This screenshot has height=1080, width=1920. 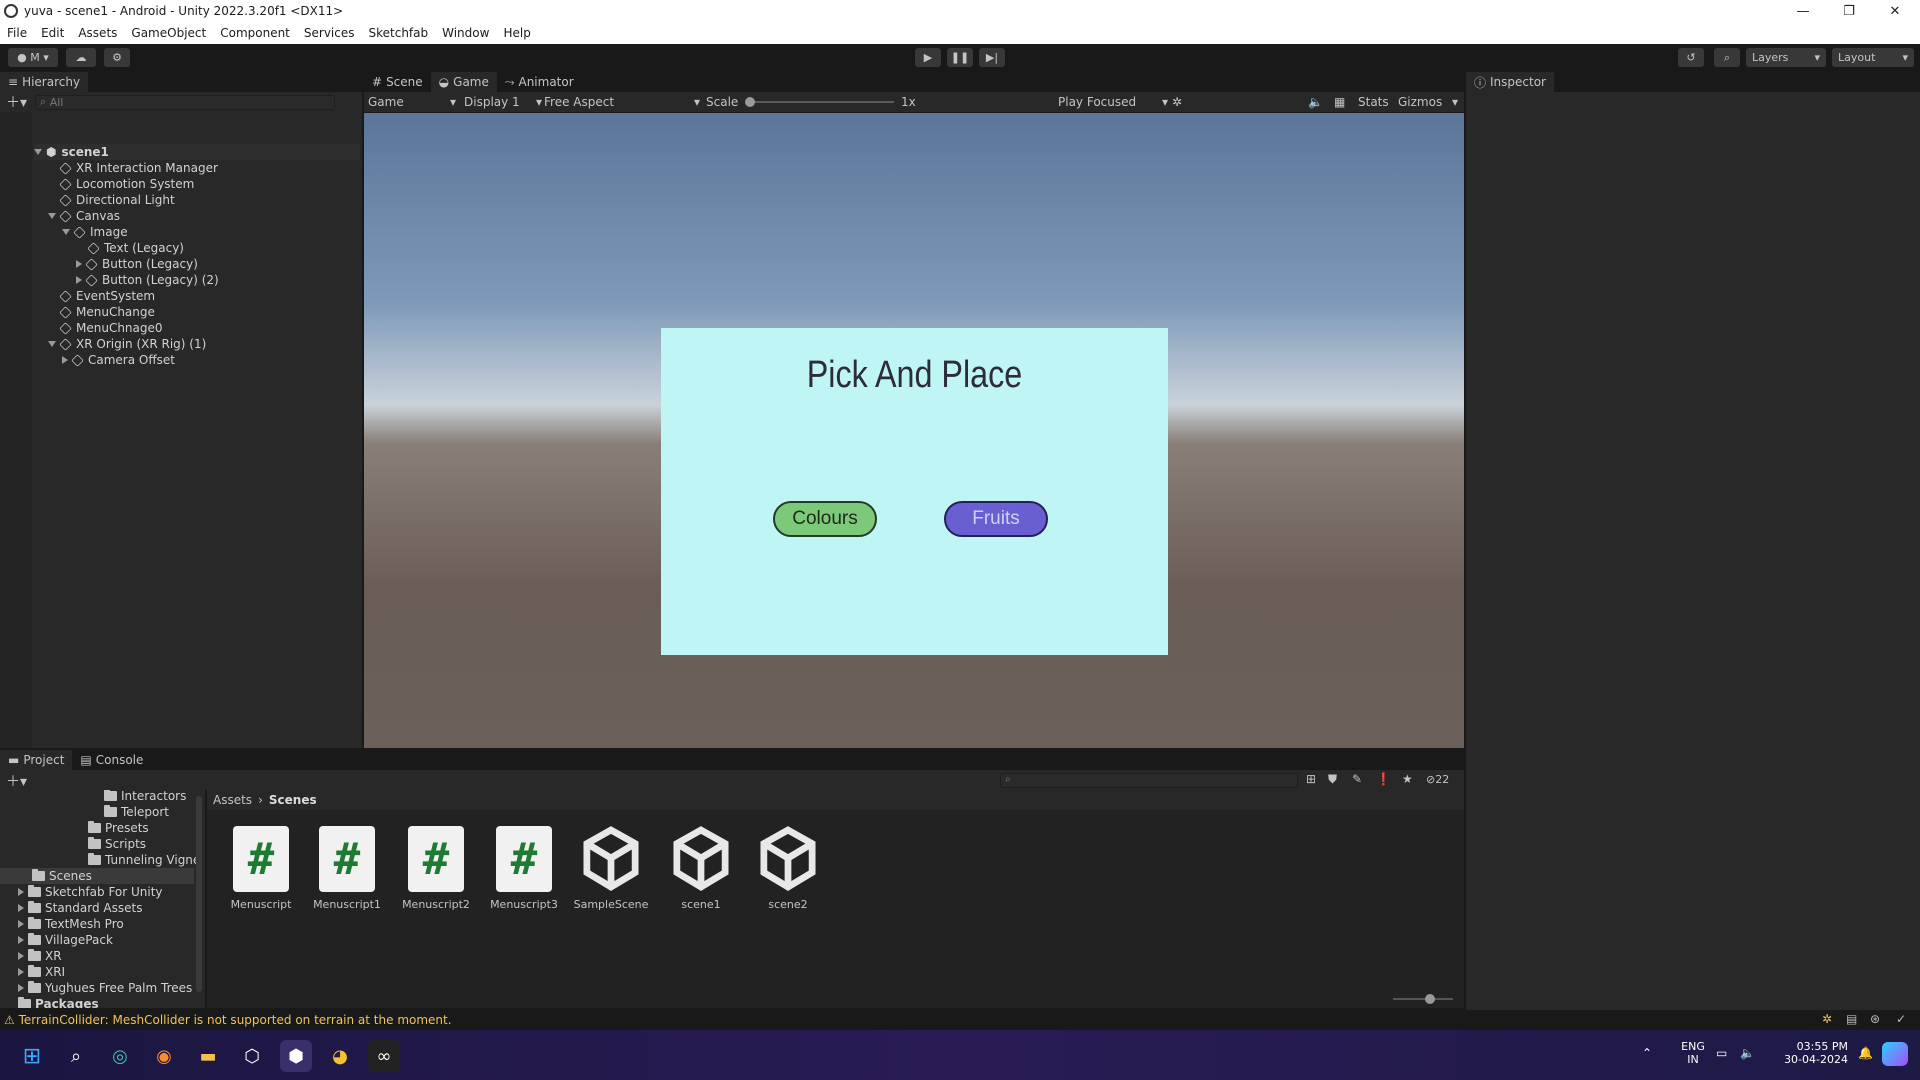 I want to click on step-button: ▶|, so click(x=992, y=57).